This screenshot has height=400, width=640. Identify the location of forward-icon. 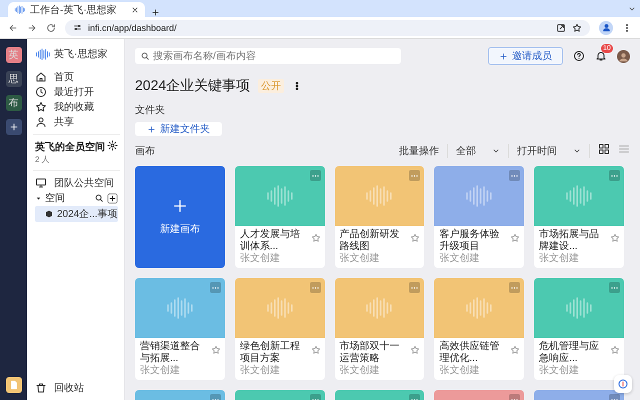
(32, 27).